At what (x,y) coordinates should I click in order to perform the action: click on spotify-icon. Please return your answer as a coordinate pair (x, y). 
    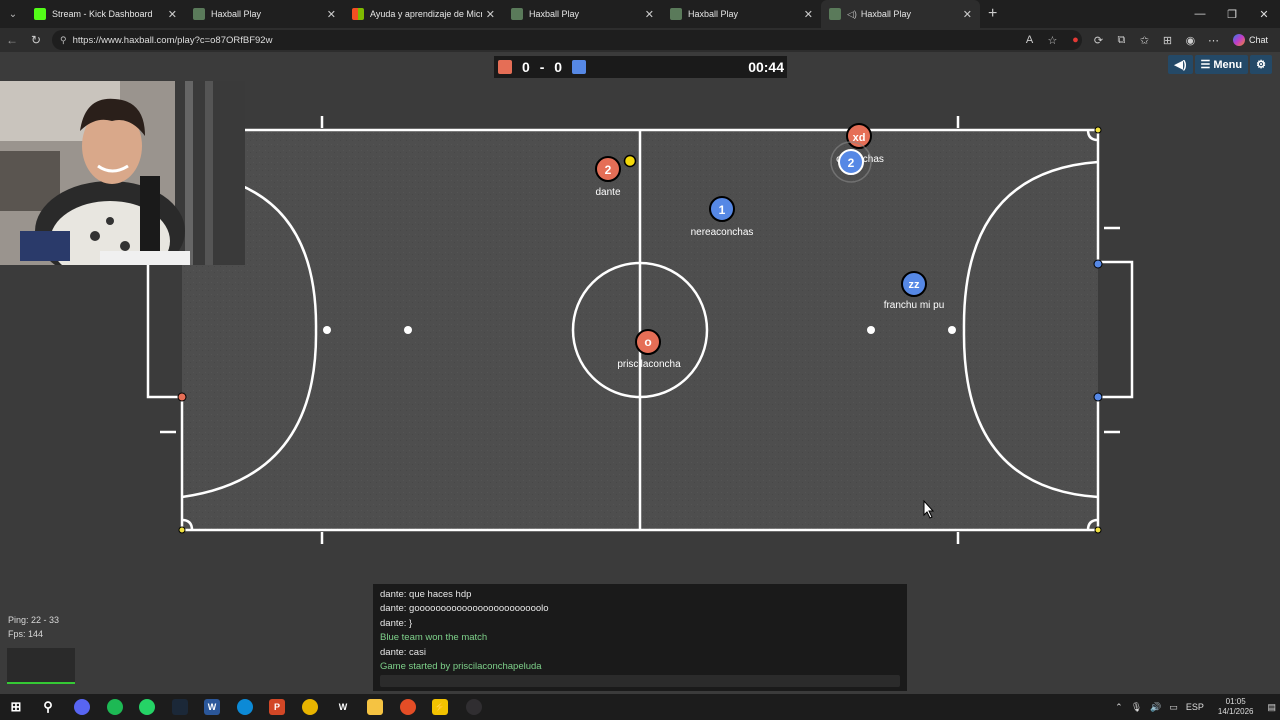
    Looking at the image, I should click on (115, 707).